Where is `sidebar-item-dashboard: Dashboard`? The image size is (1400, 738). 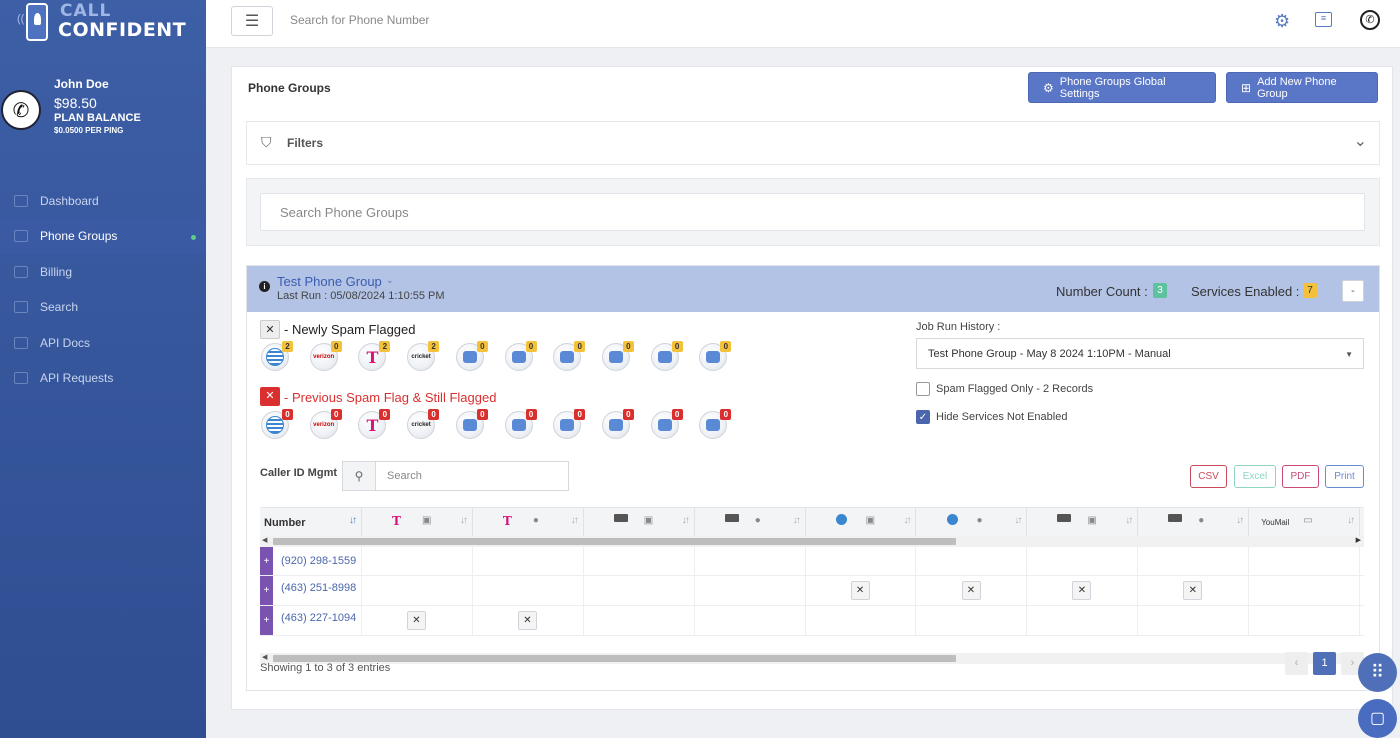 sidebar-item-dashboard: Dashboard is located at coordinates (103, 201).